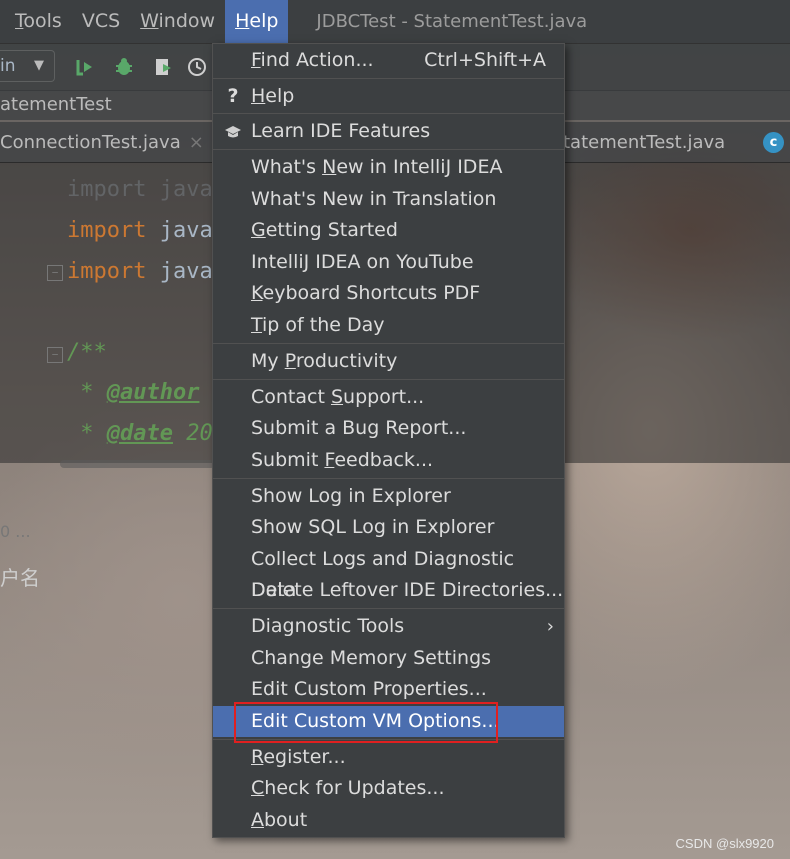 This screenshot has height=859, width=790. I want to click on menu-vcs-label: VCS, so click(101, 21).